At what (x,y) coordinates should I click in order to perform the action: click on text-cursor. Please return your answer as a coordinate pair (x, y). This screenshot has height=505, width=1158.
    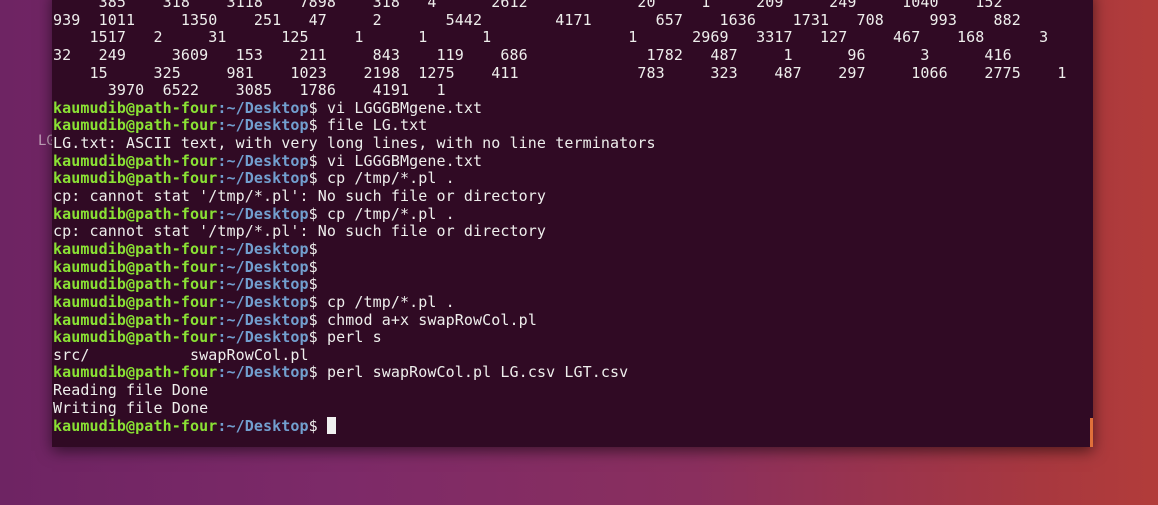
    Looking at the image, I should click on (331, 426).